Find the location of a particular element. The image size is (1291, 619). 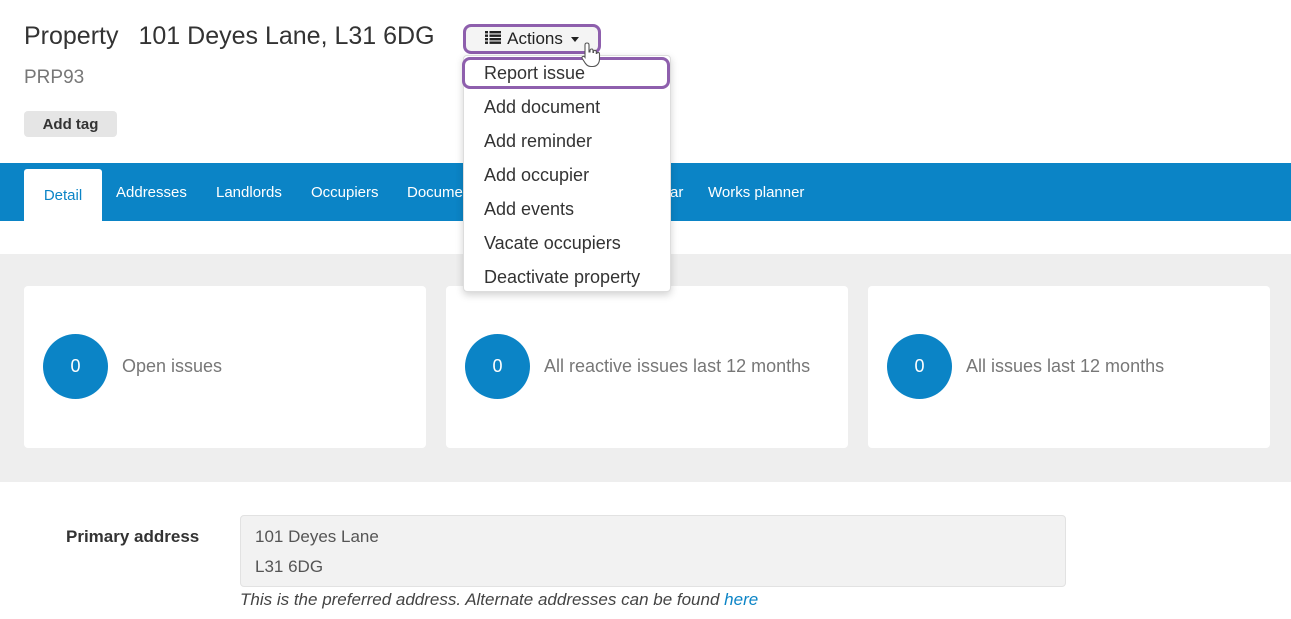

page-title: Property 101 Deyes Lane, L31 6DG is located at coordinates (229, 36).